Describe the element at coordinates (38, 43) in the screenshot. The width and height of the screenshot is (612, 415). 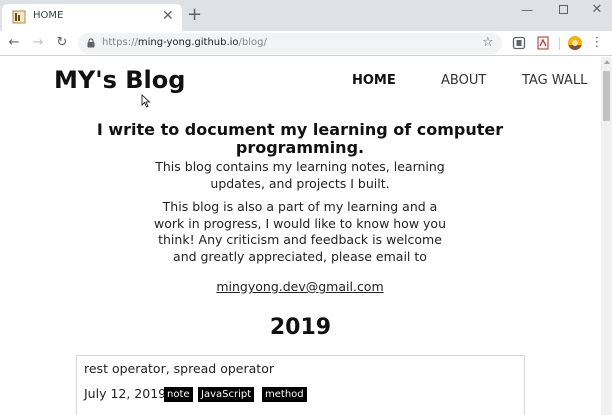
I see `forward-icon: →` at that location.